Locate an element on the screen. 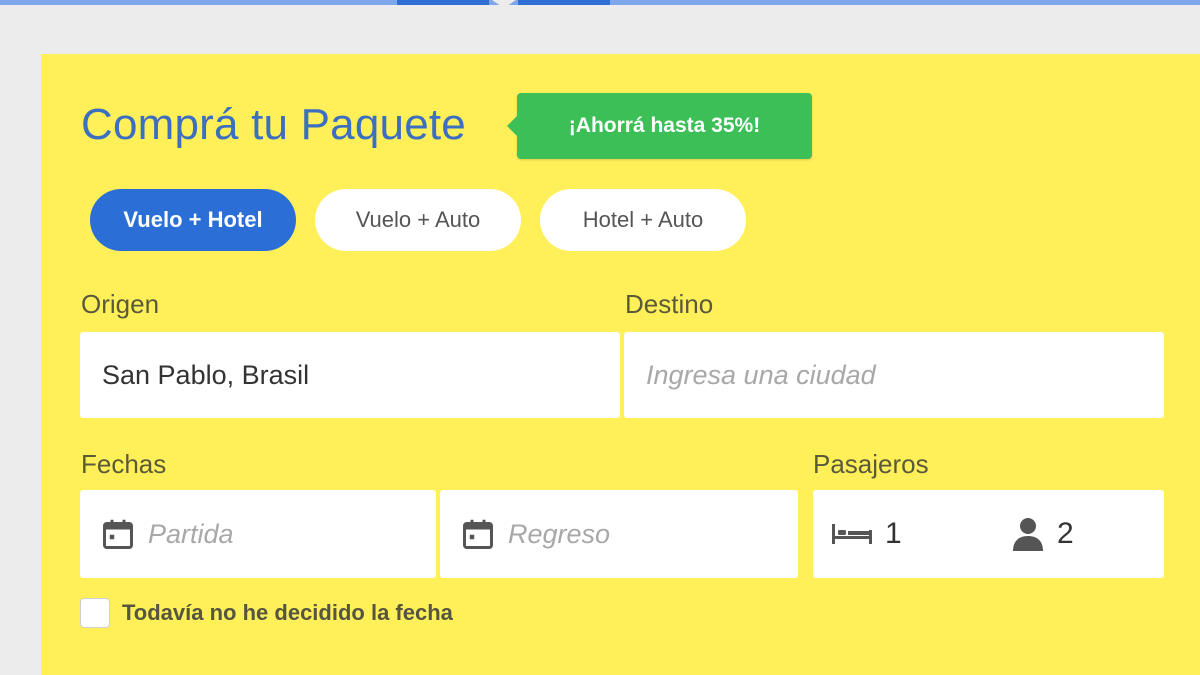  tab-vuelo-auto: Vuelo + Auto is located at coordinates (418, 220).